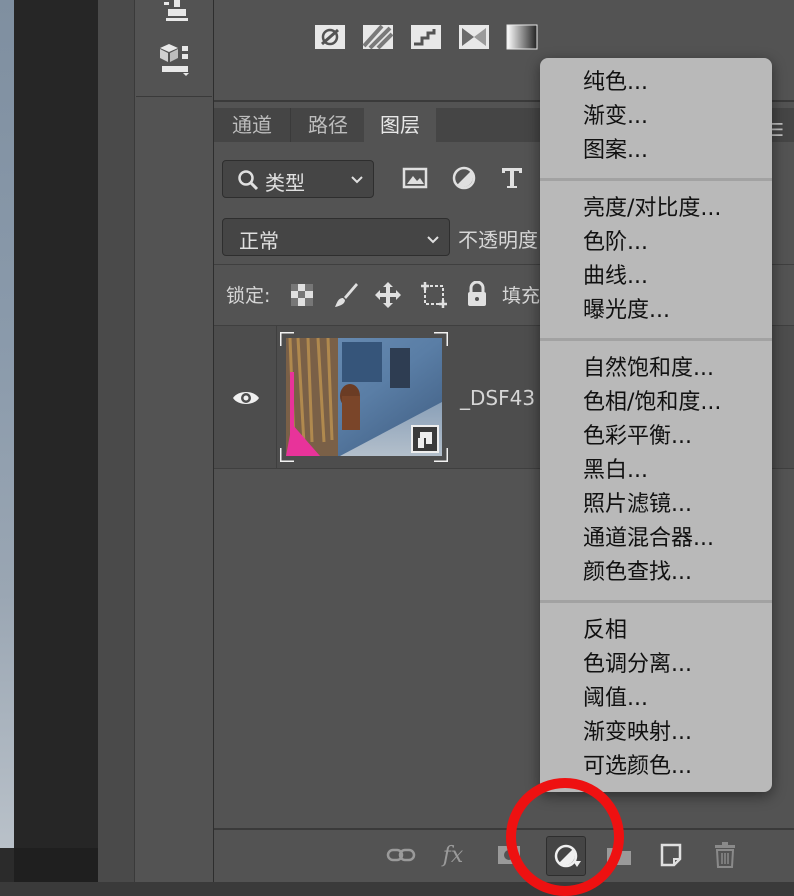 The width and height of the screenshot is (794, 896). What do you see at coordinates (474, 37) in the screenshot?
I see `channel-mixer-icon` at bounding box center [474, 37].